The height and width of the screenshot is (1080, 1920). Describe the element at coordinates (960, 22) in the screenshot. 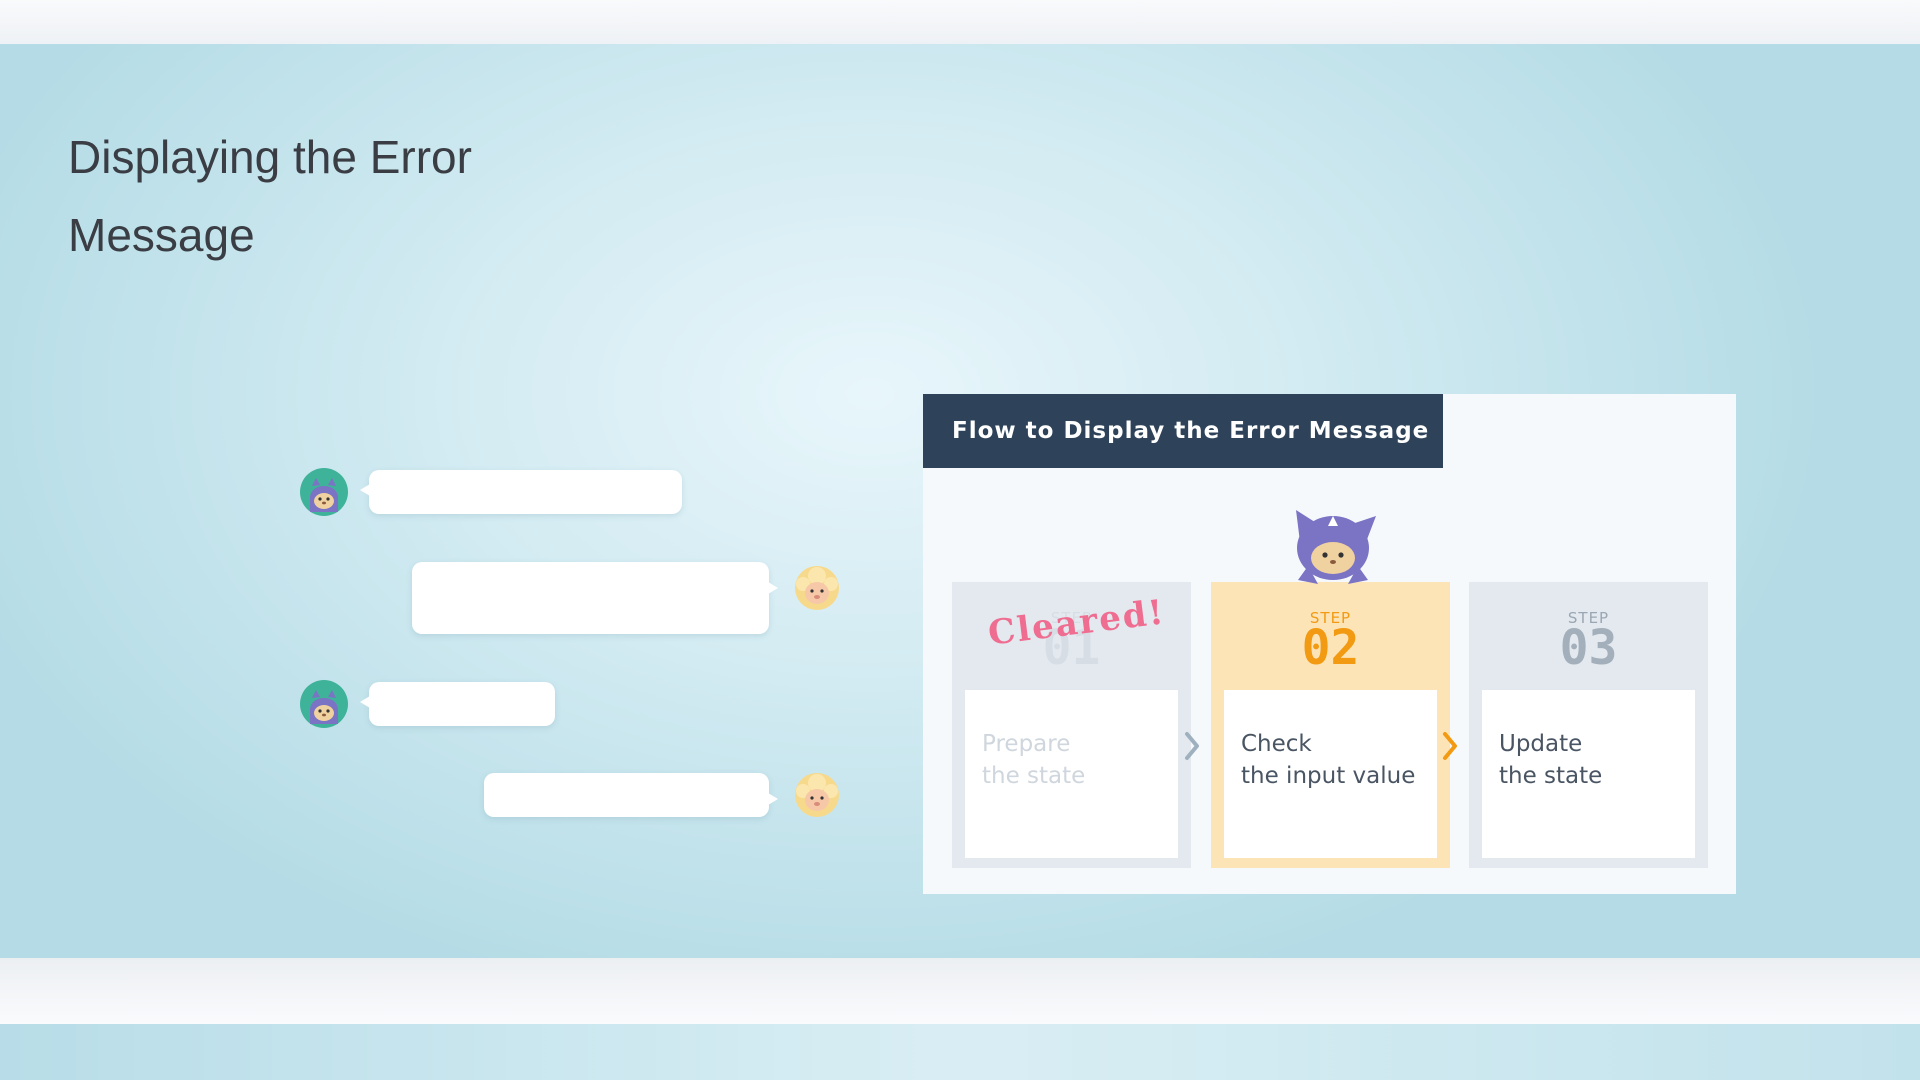

I see `top-strip` at that location.